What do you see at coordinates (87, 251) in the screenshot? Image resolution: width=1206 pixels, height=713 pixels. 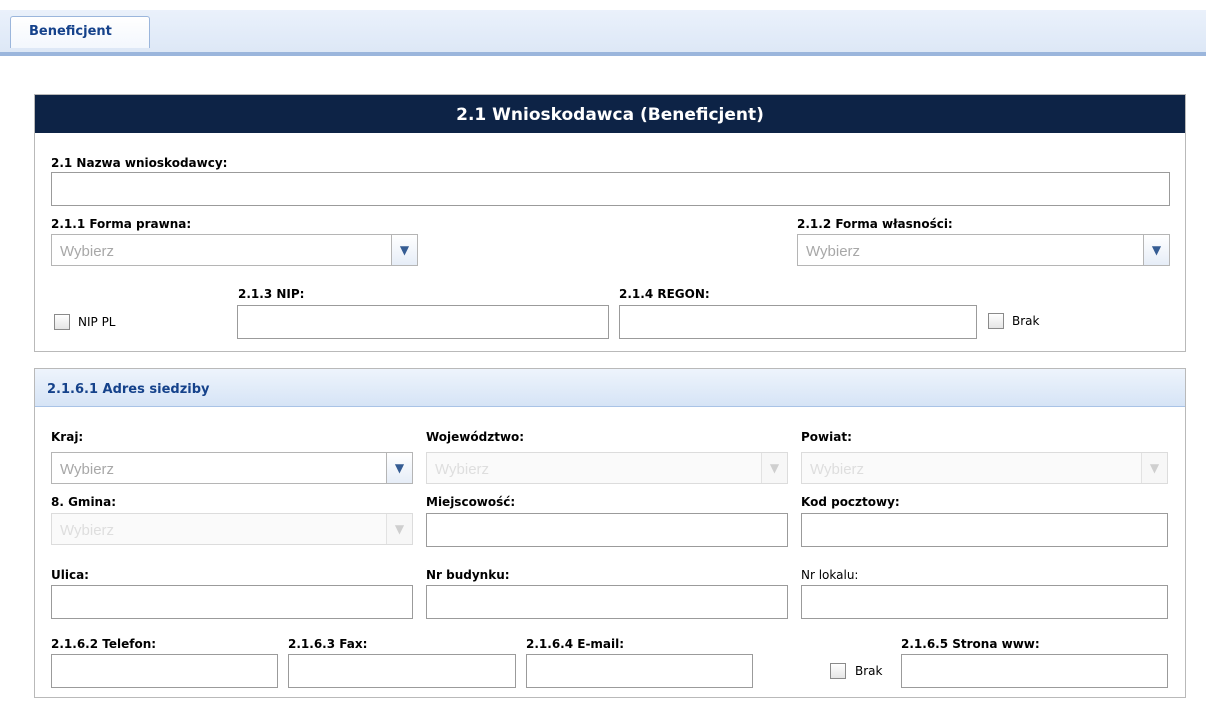 I see `forma-prawna-value: Wybierz` at bounding box center [87, 251].